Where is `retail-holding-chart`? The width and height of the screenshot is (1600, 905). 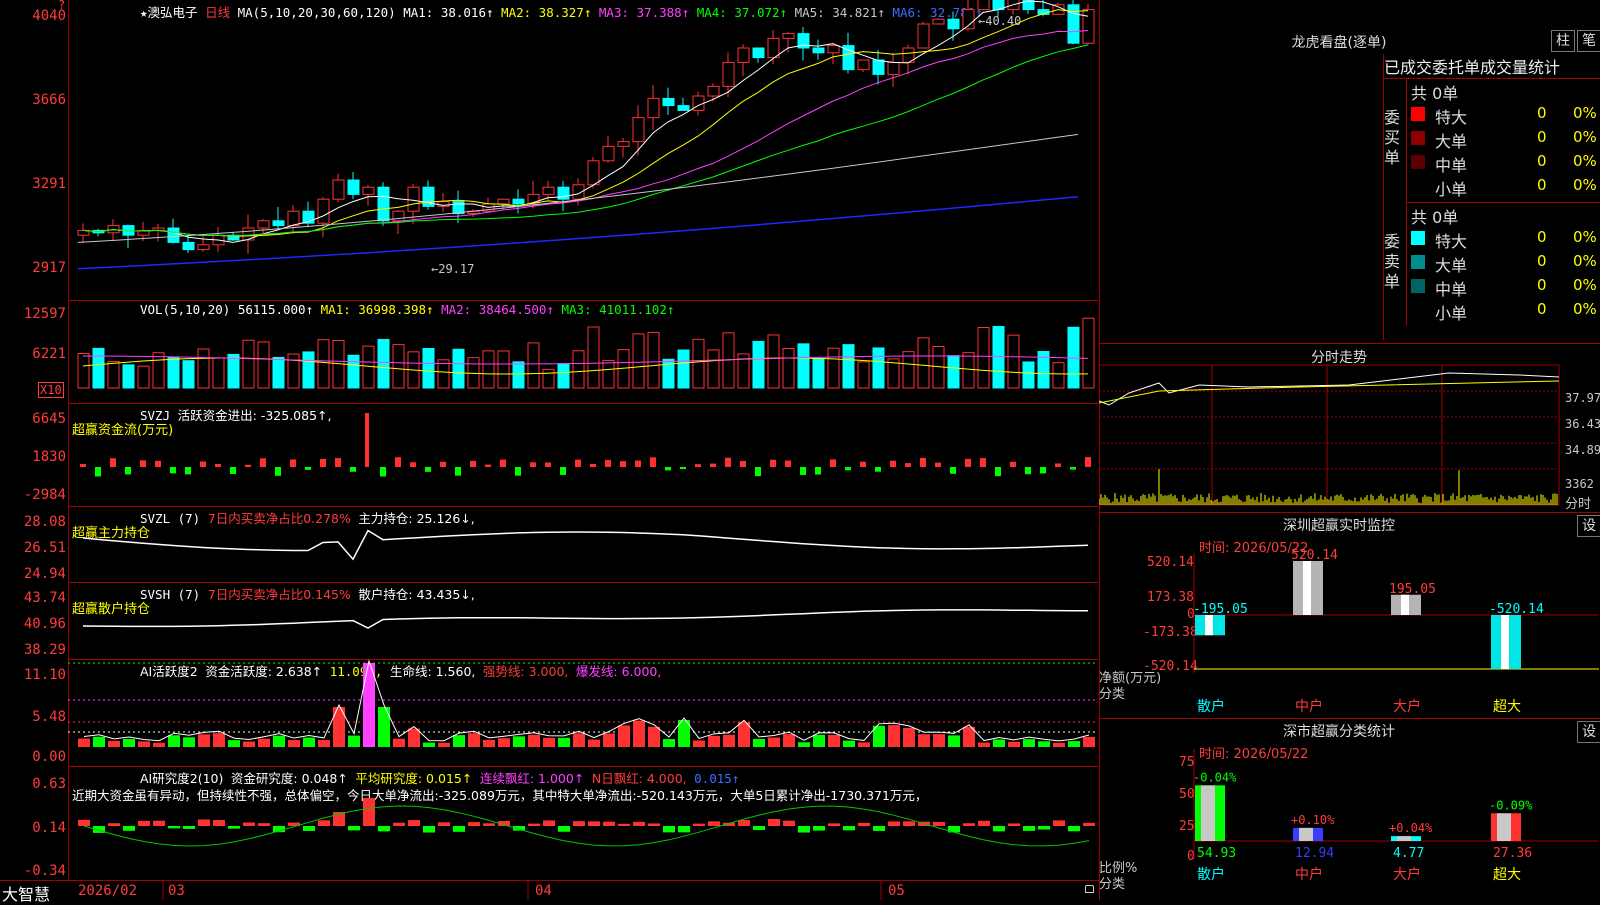 retail-holding-chart is located at coordinates (583, 620).